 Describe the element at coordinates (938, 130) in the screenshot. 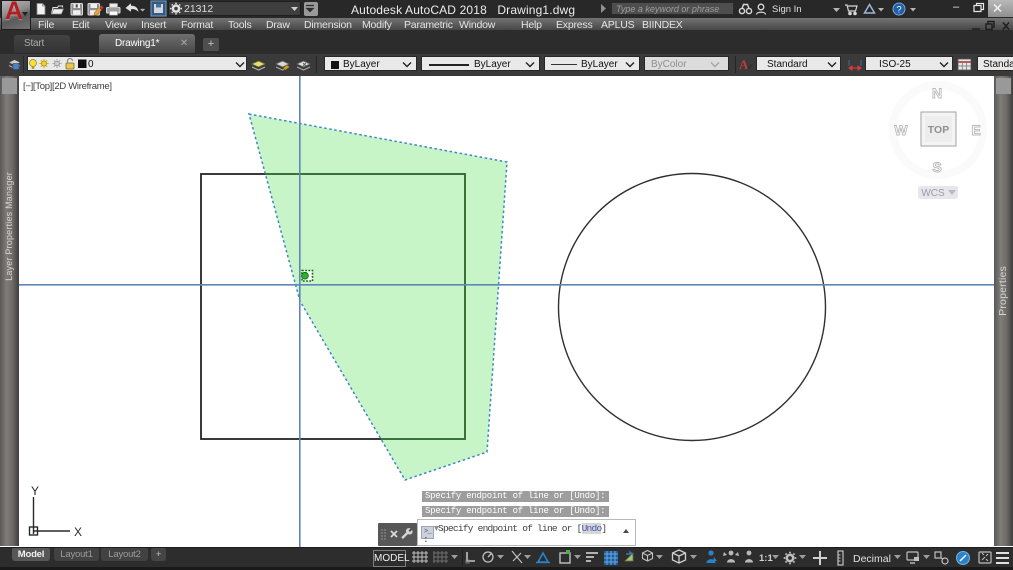

I see `svg-text: TOP` at that location.